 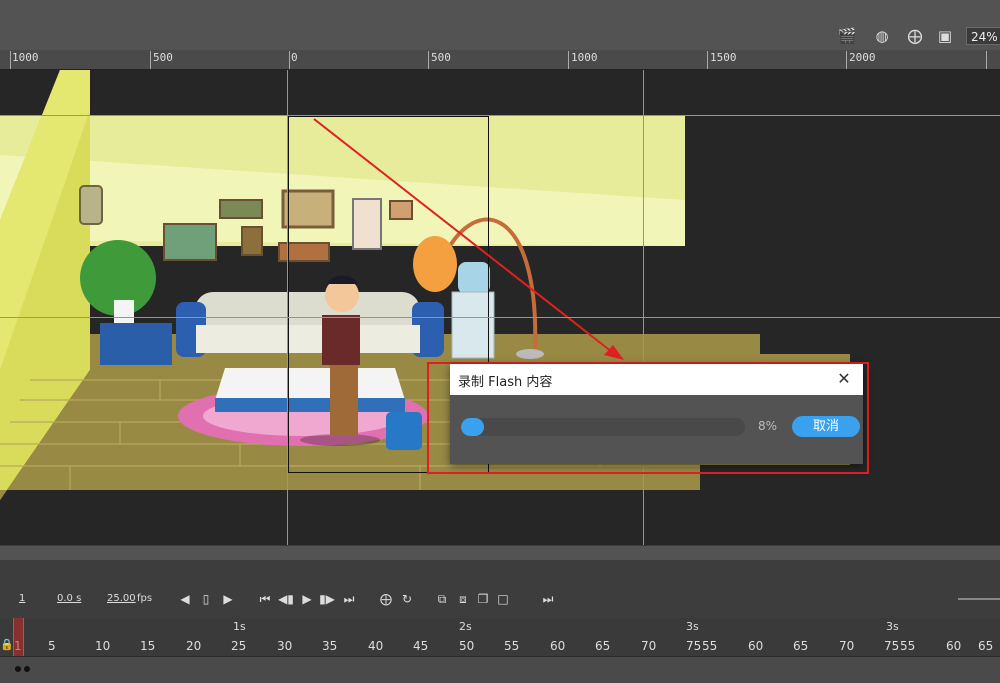 What do you see at coordinates (442, 599) in the screenshot?
I see `onion-skin-icon: ⧉` at bounding box center [442, 599].